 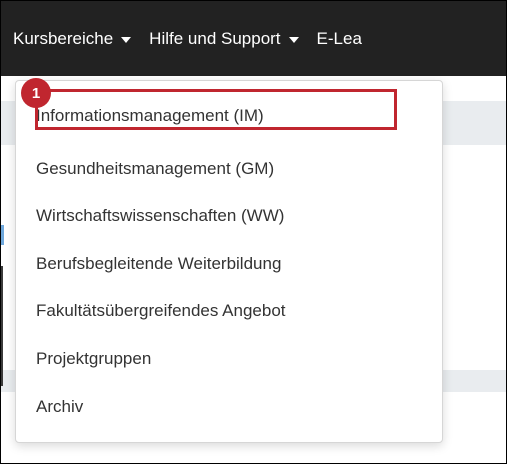 What do you see at coordinates (2, 235) in the screenshot?
I see `page-edge-marker` at bounding box center [2, 235].